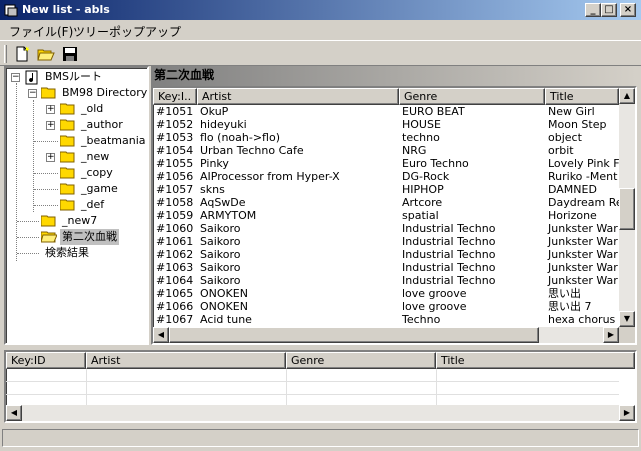  Describe the element at coordinates (320, 30) in the screenshot. I see `menu-bar: ファイル(F) ツリーポップアップ` at that location.